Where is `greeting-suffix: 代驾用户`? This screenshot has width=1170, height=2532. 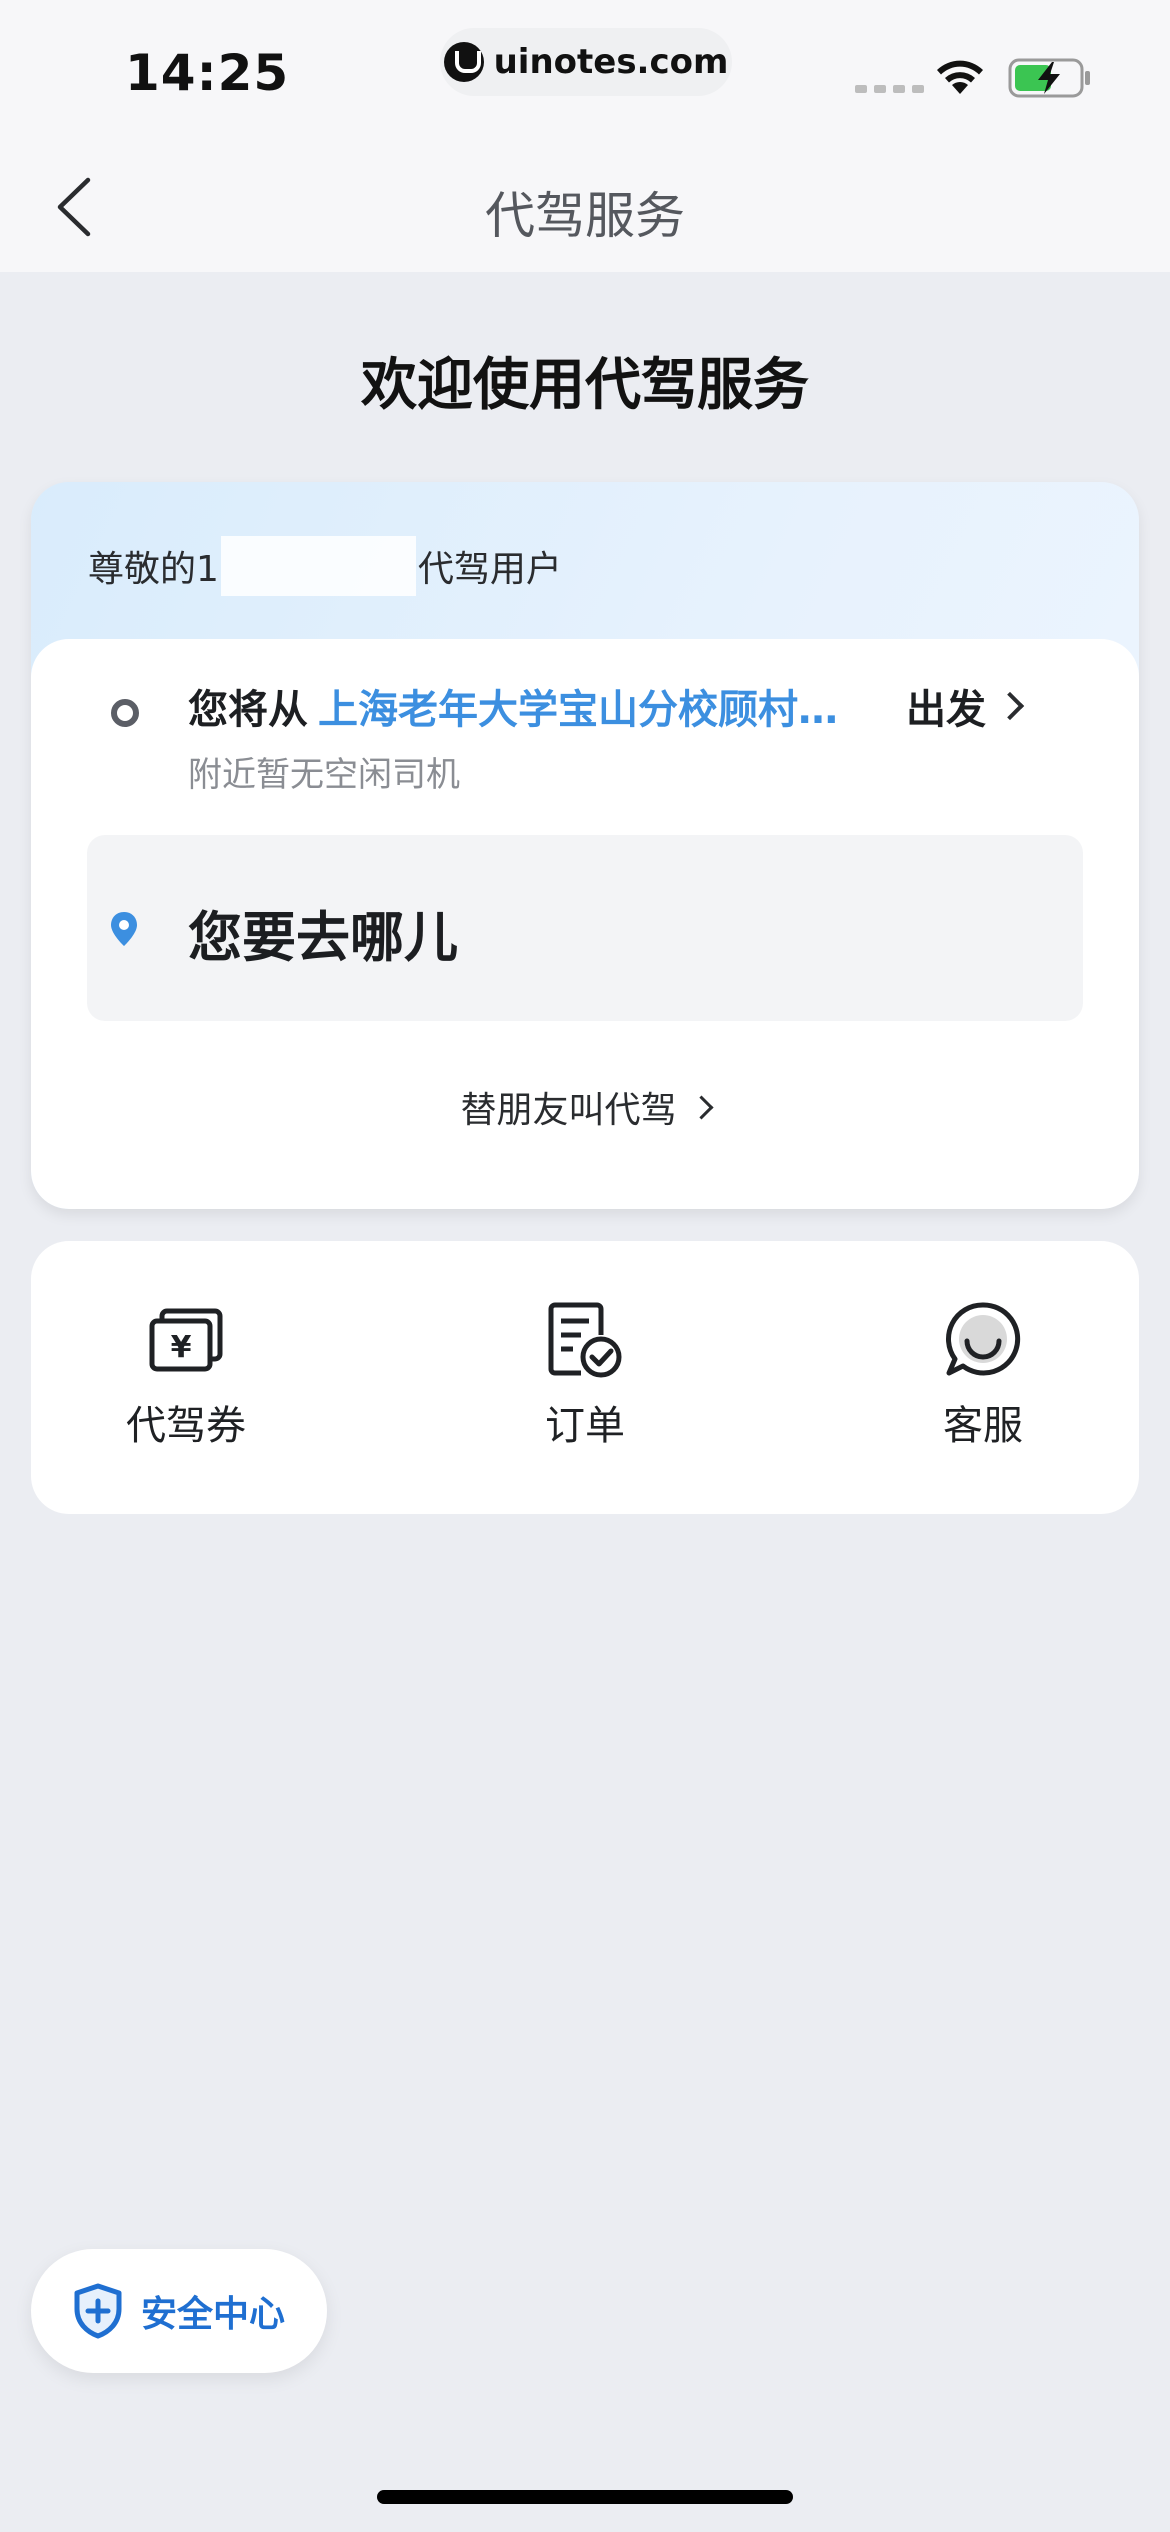 greeting-suffix: 代驾用户 is located at coordinates (489, 569).